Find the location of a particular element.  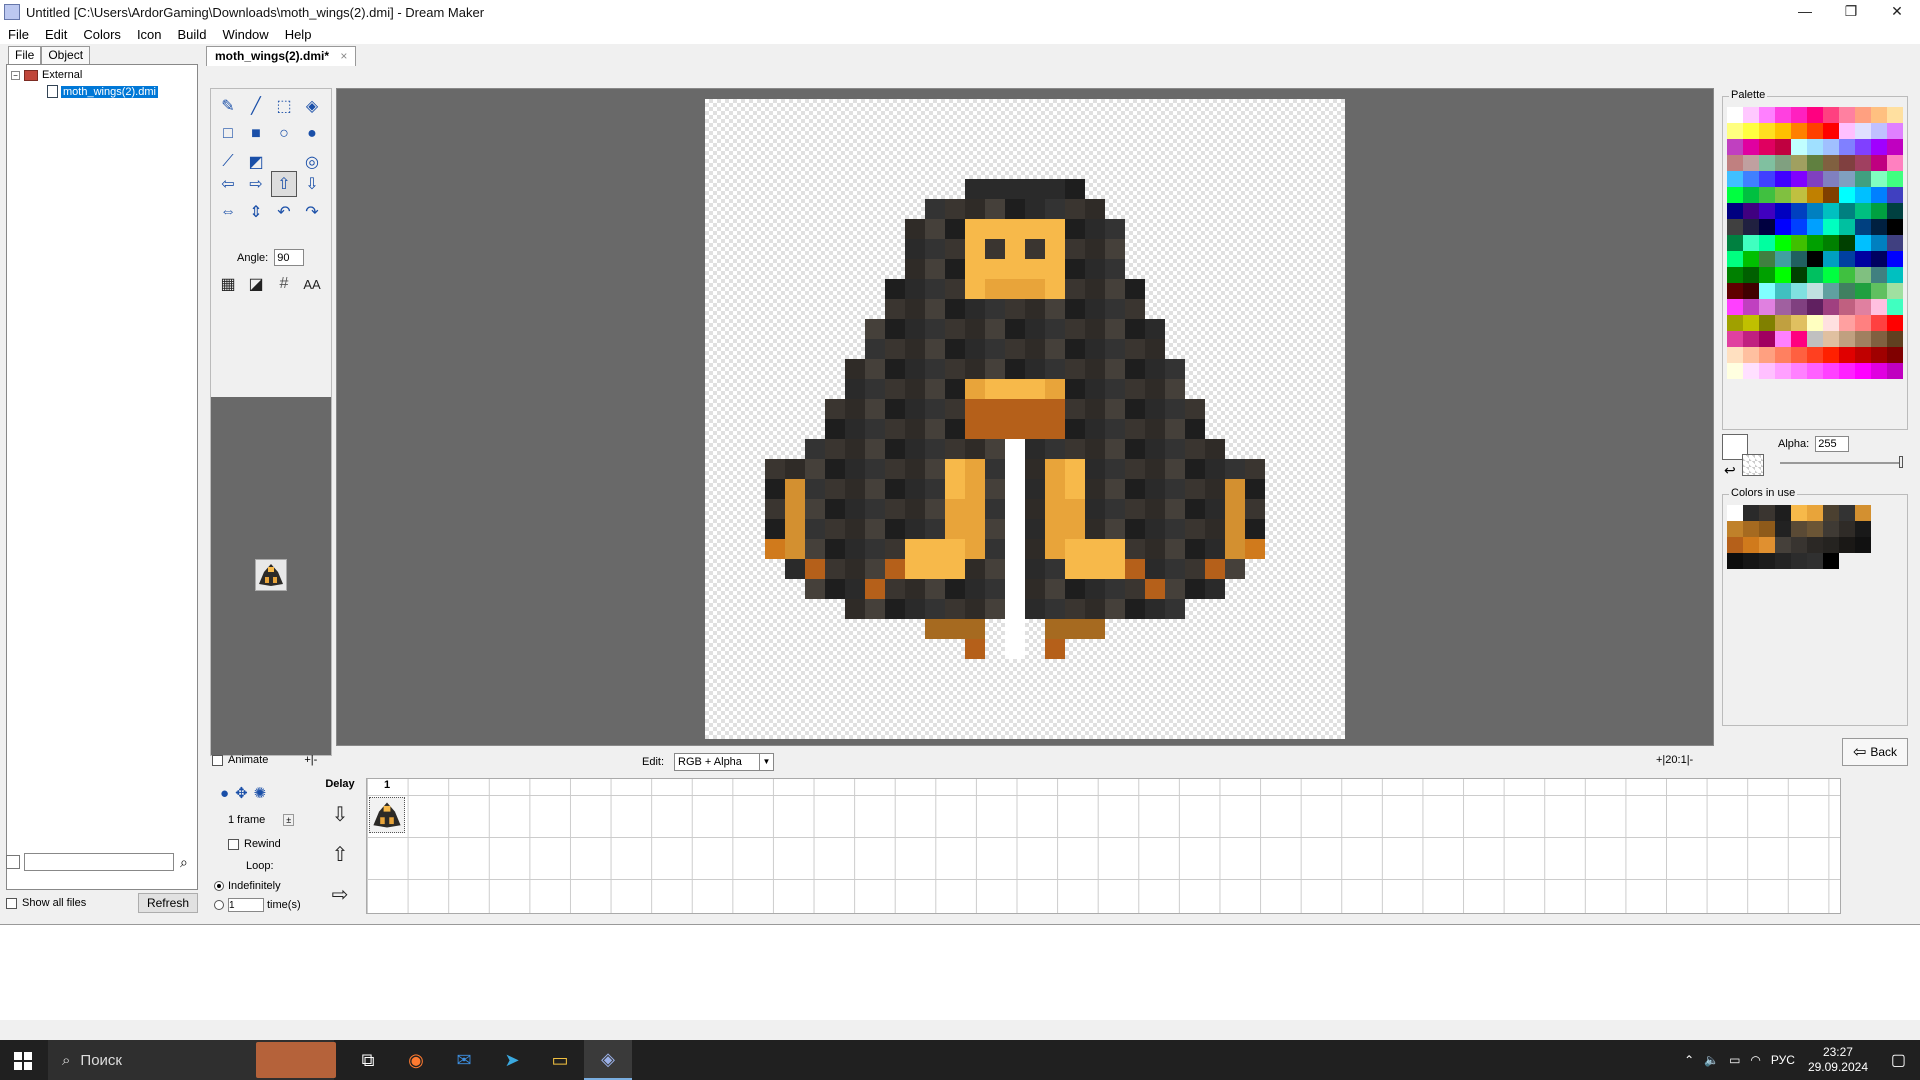

back-button: ⇦ Back is located at coordinates (1875, 752).